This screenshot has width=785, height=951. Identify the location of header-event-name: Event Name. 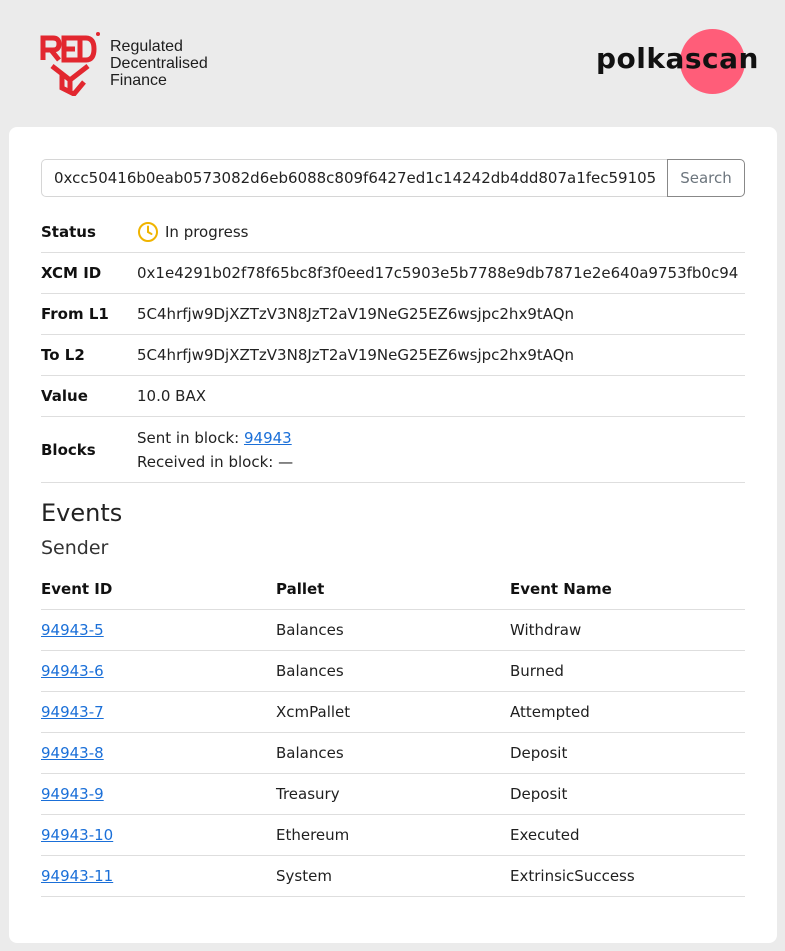
(561, 589).